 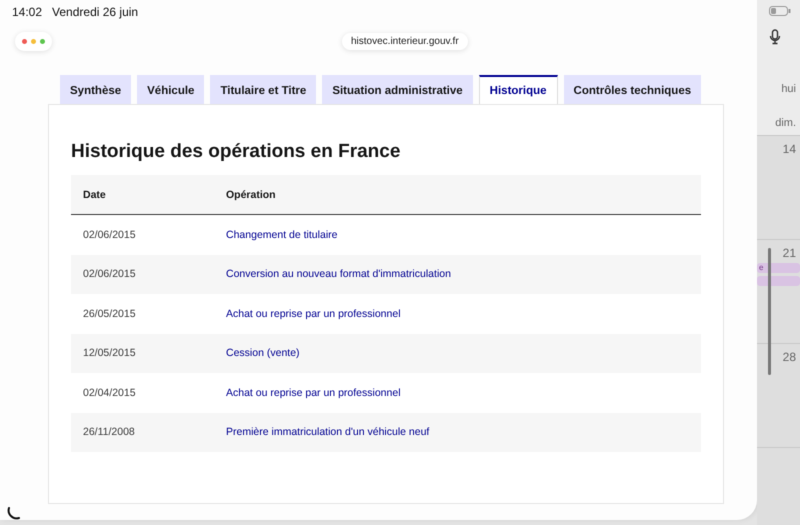 What do you see at coordinates (170, 89) in the screenshot?
I see `tab: Véhicule` at bounding box center [170, 89].